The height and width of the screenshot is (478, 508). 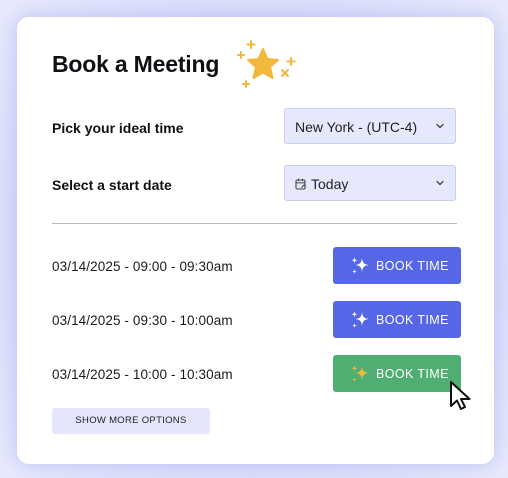 I want to click on timezone-select: New York - (UTC-4), so click(x=370, y=126).